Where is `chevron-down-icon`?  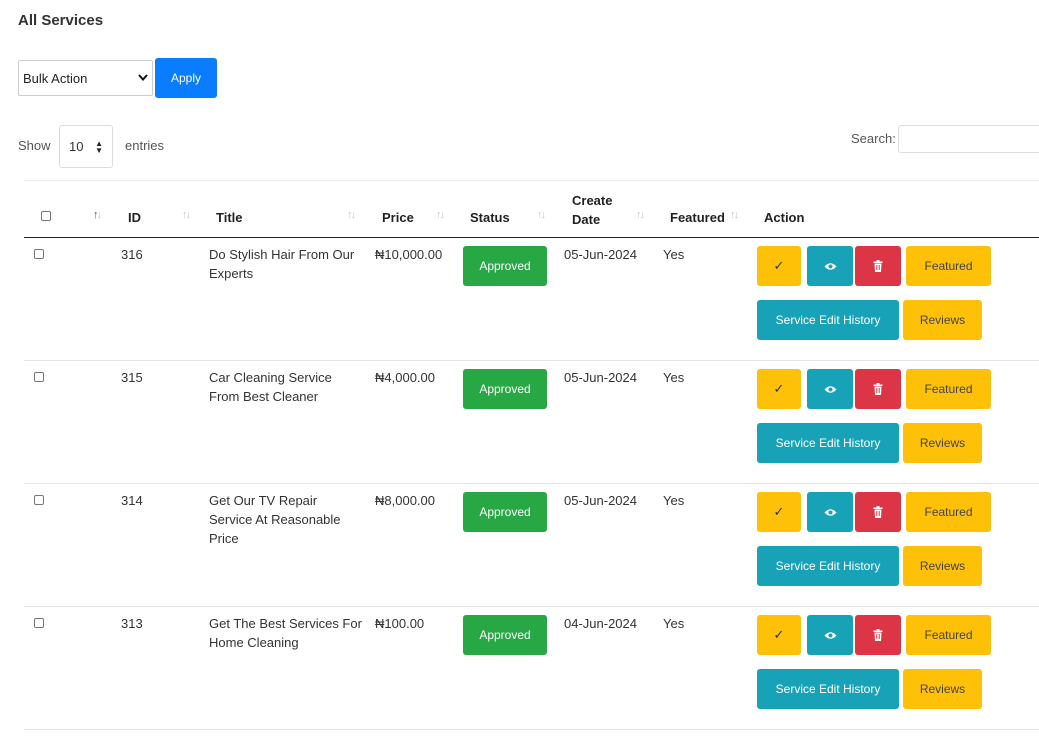
chevron-down-icon is located at coordinates (143, 78).